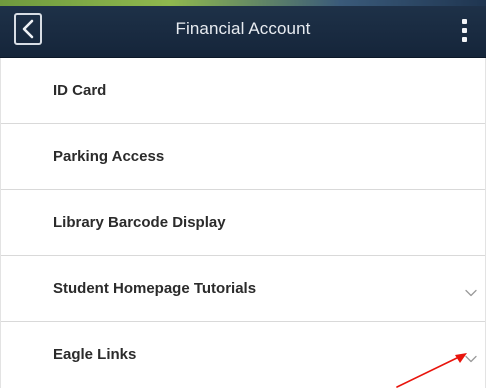 The image size is (486, 388). Describe the element at coordinates (139, 222) in the screenshot. I see `list-item-label: Library Barcode Display` at that location.